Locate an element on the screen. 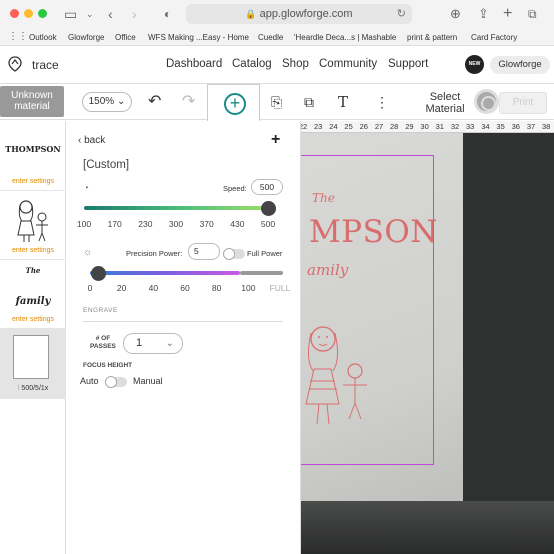 This screenshot has height=554, width=554. nav-support: Support is located at coordinates (408, 64).